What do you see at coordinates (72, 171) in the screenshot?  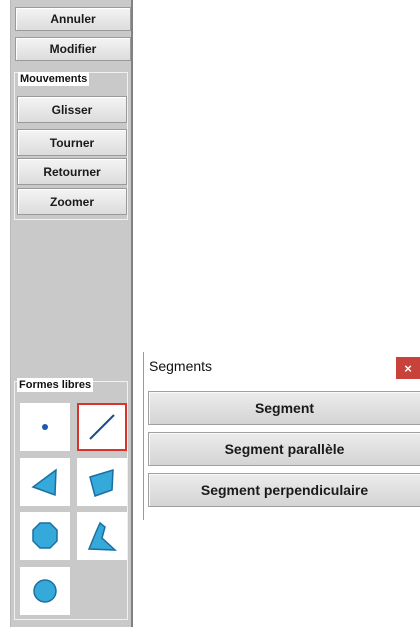 I see `flip-button: Retourner` at bounding box center [72, 171].